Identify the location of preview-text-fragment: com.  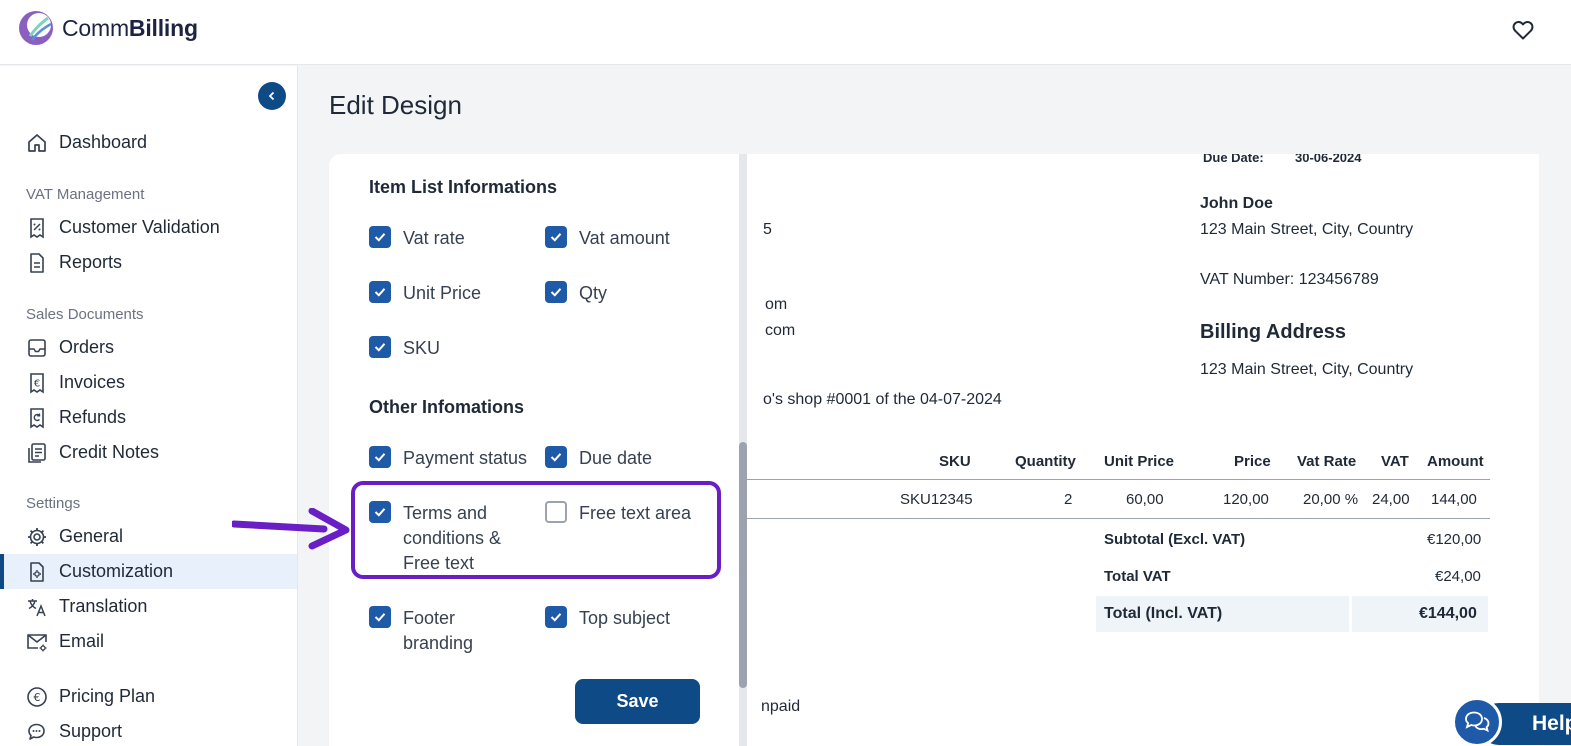
(780, 330).